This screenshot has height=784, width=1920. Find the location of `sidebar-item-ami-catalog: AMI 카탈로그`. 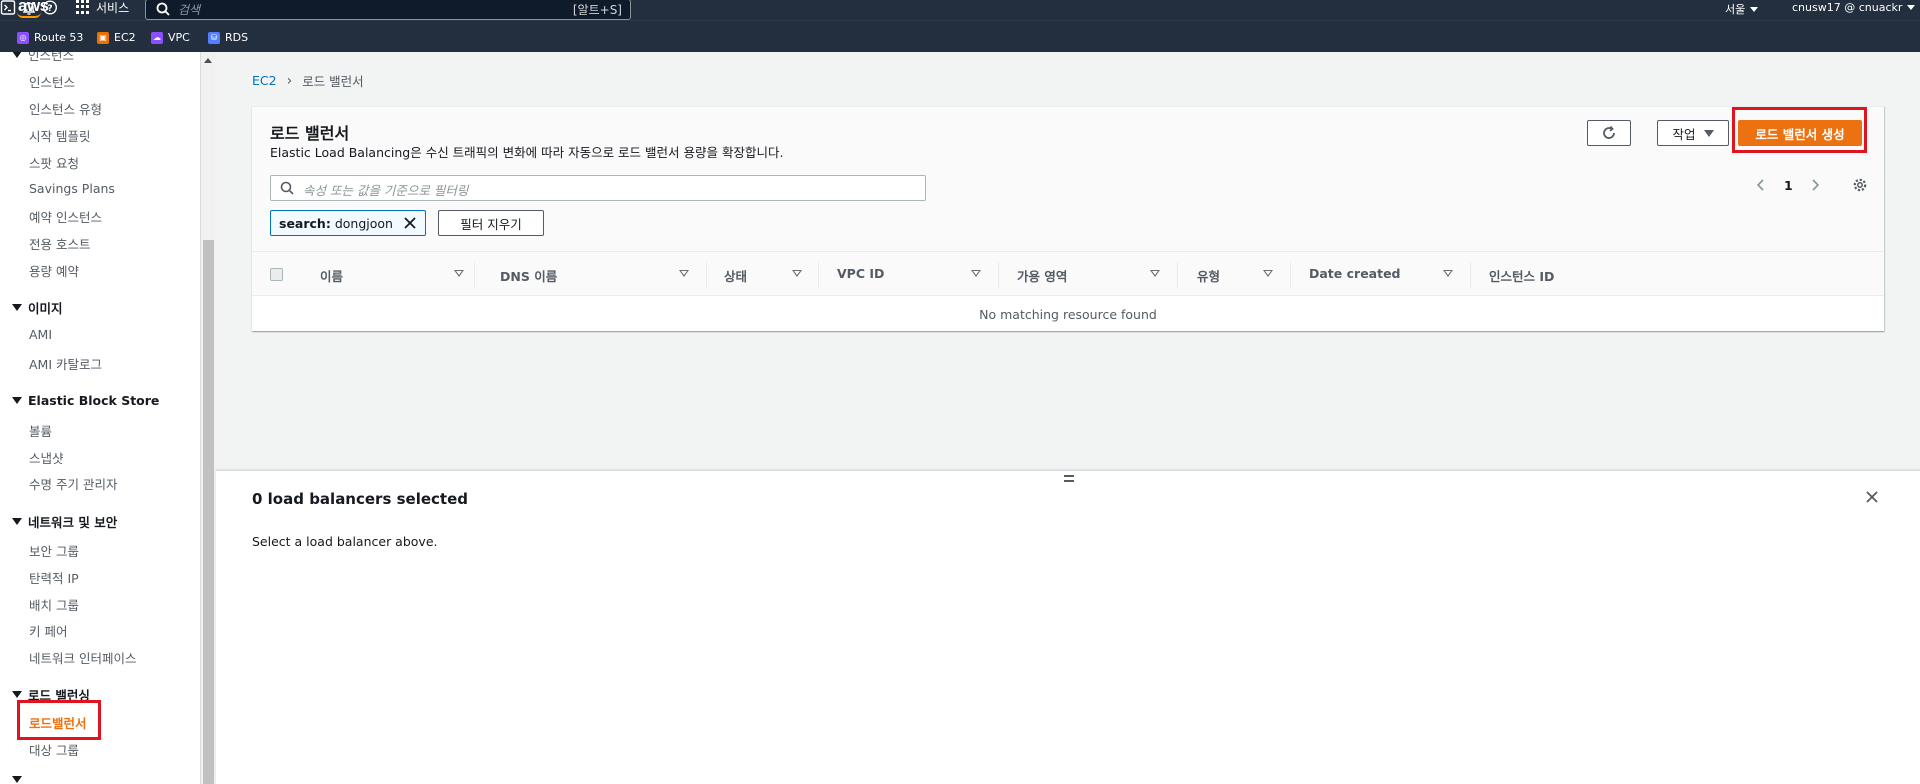

sidebar-item-ami-catalog: AMI 카탈로그 is located at coordinates (65, 363).